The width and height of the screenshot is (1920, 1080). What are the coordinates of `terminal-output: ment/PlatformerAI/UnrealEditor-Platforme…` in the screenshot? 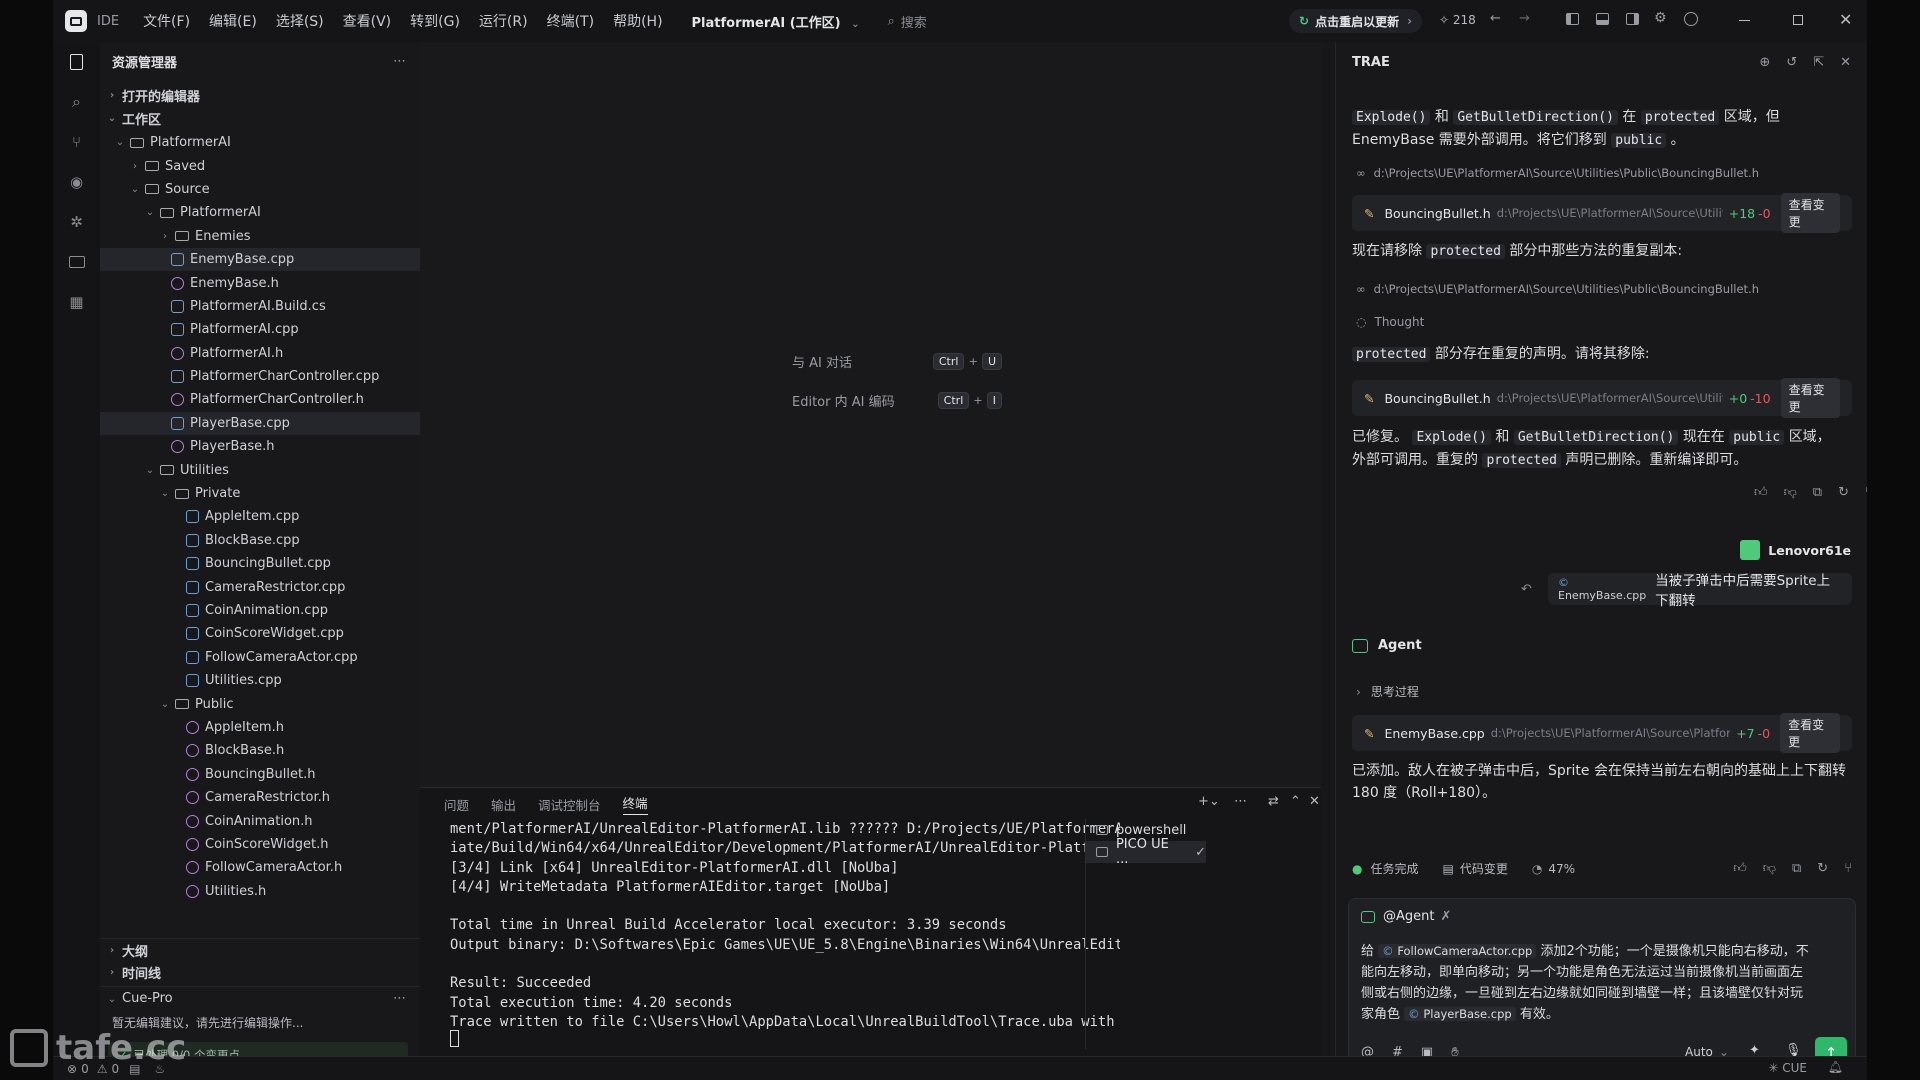 It's located at (785, 926).